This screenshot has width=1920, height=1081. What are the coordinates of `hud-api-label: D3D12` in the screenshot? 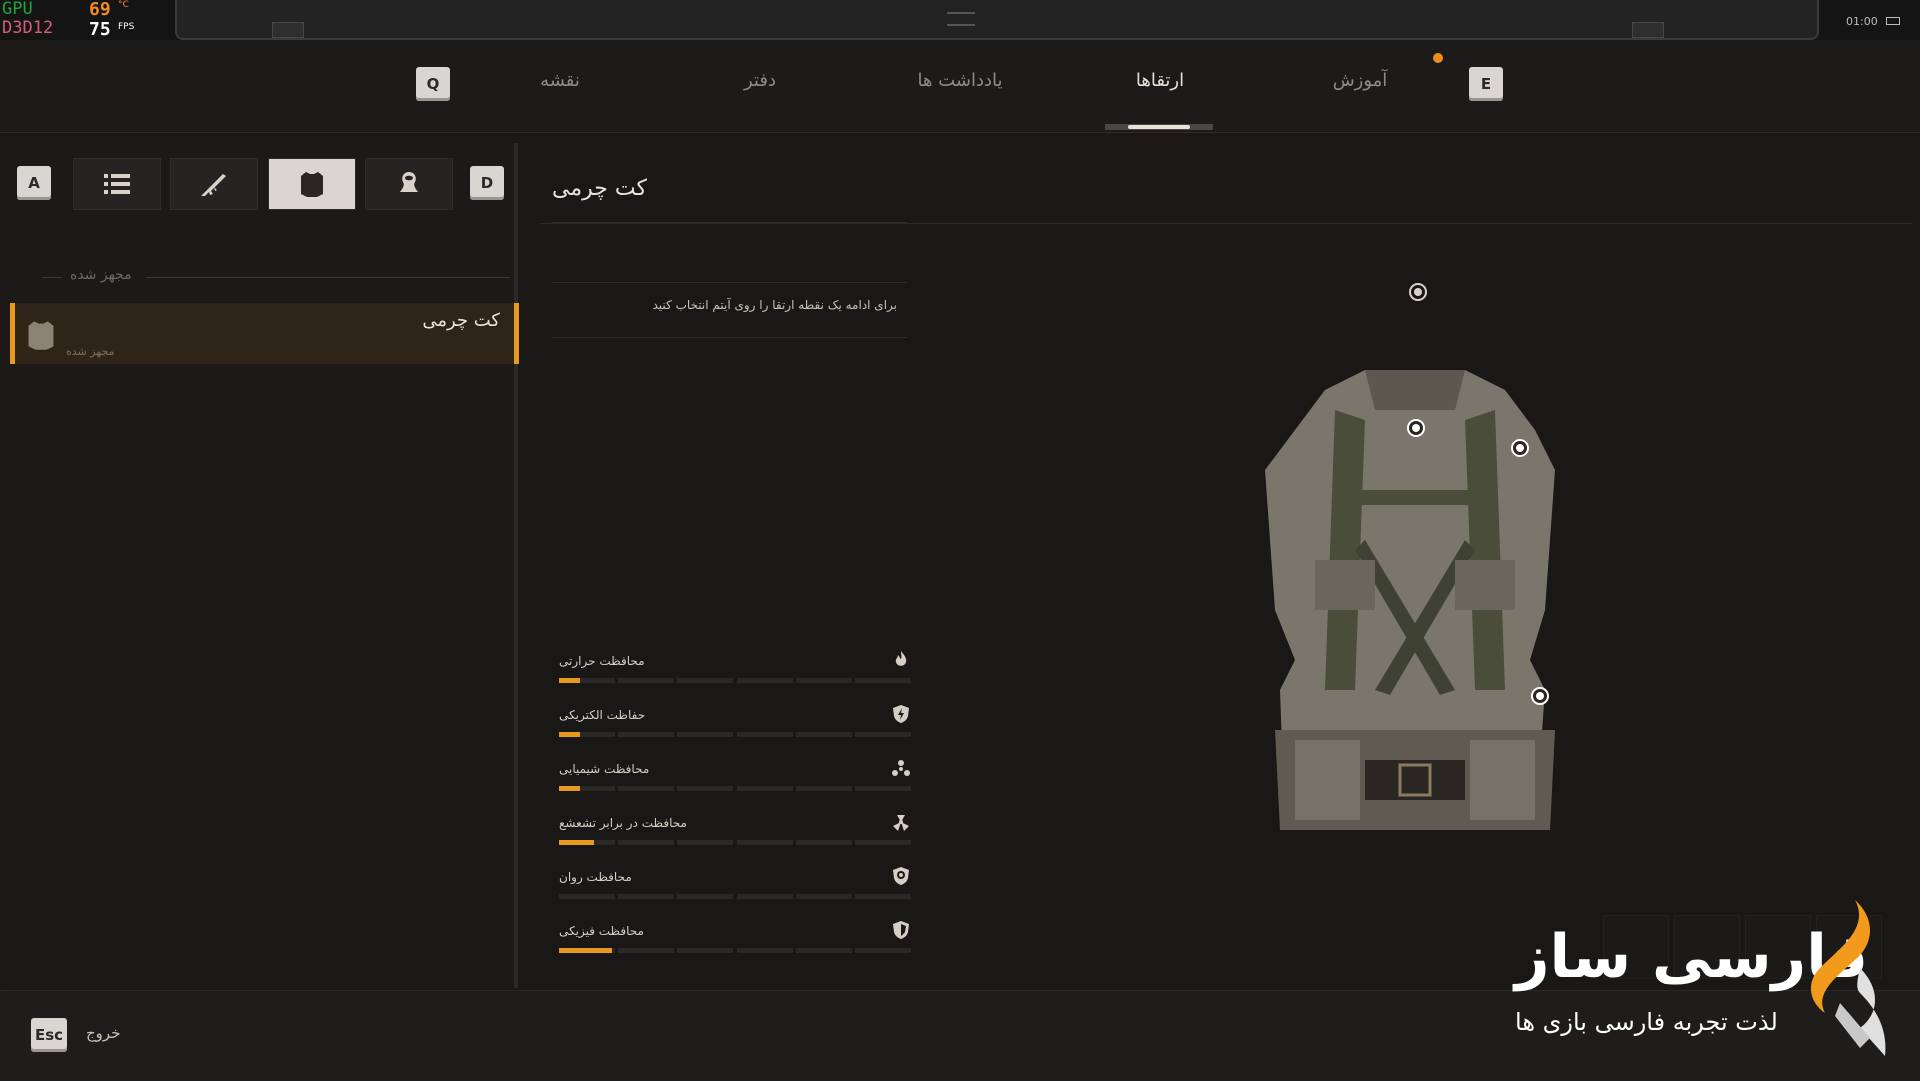 It's located at (28, 28).